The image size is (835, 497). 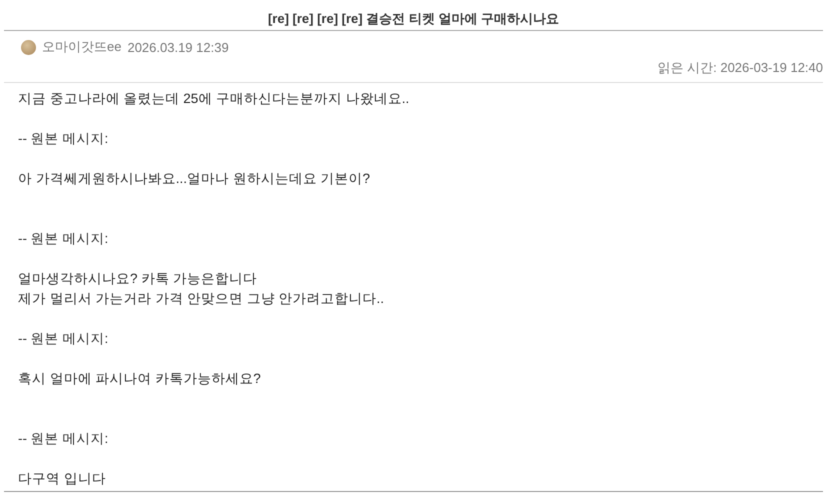 What do you see at coordinates (740, 68) in the screenshot?
I see `read-time: 읽은 시간: 2026-03-19 12:40` at bounding box center [740, 68].